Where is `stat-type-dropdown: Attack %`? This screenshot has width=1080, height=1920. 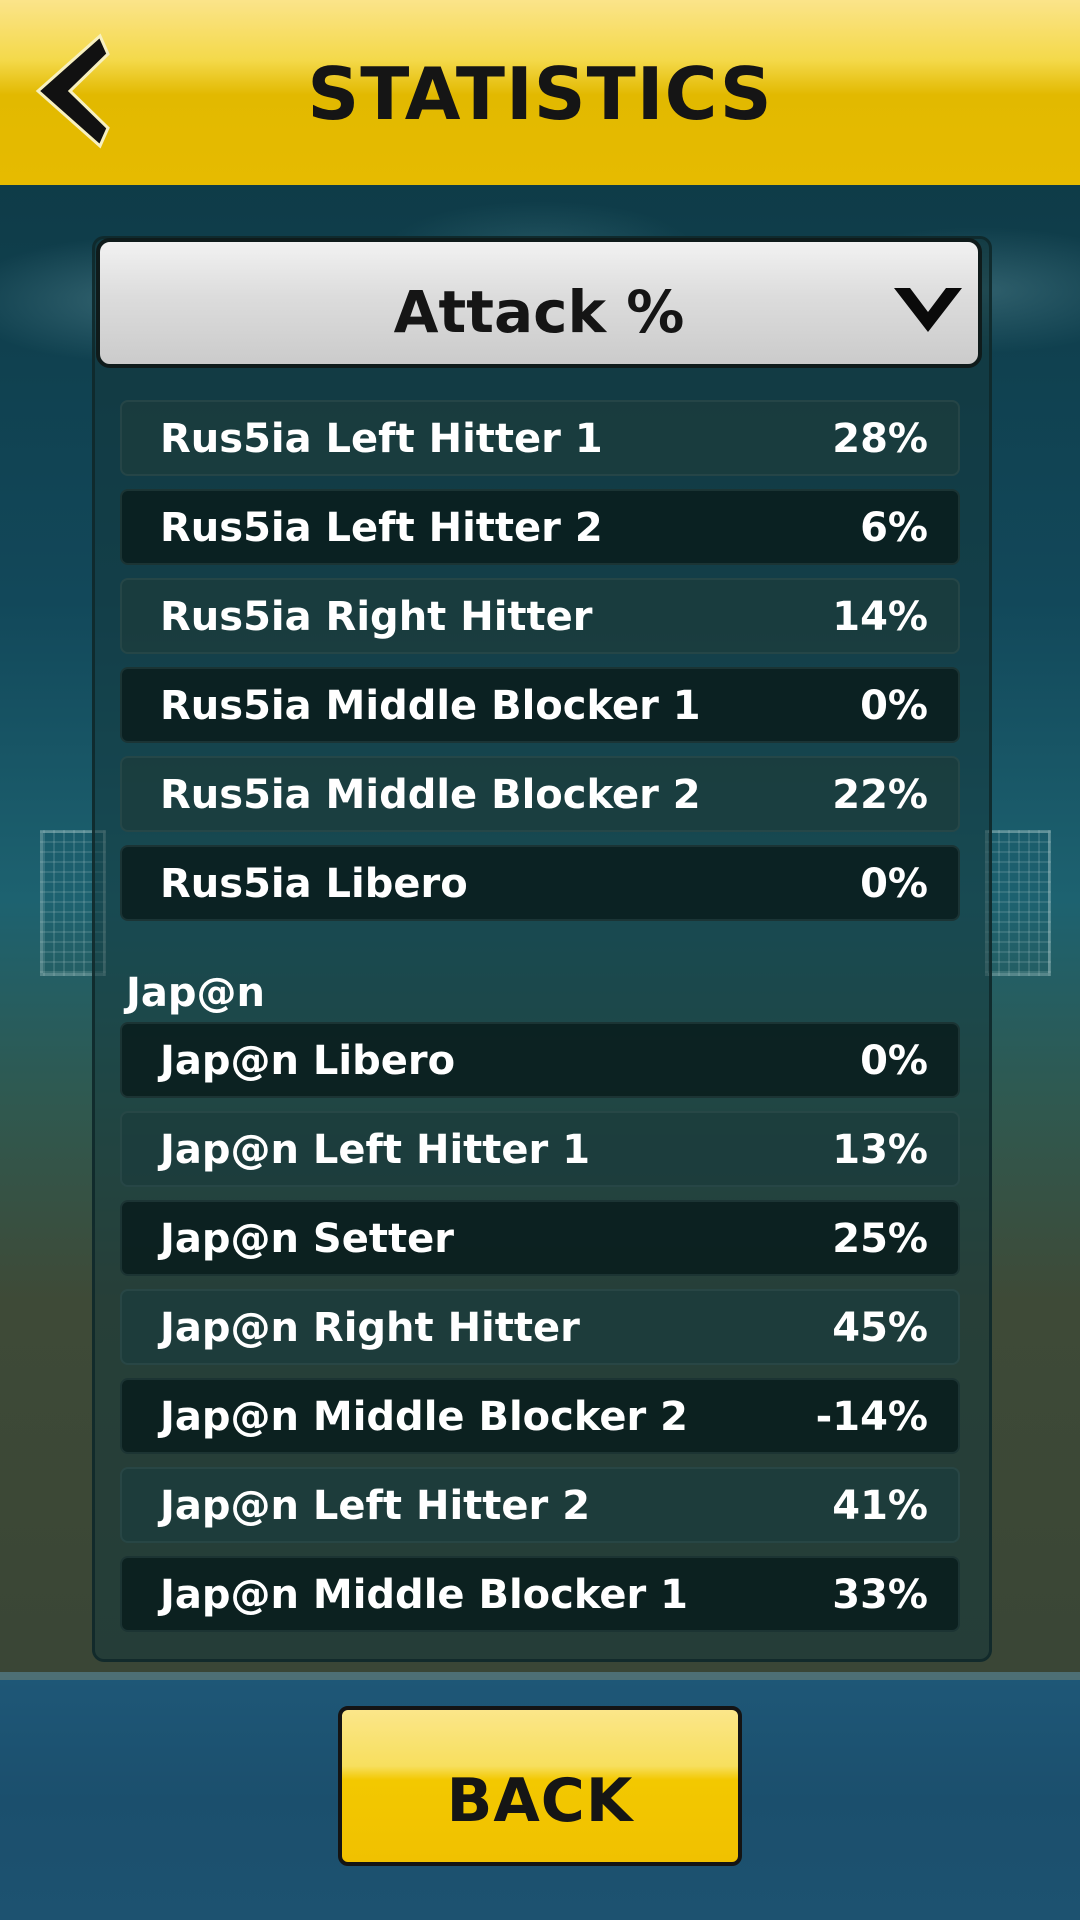 stat-type-dropdown: Attack % is located at coordinates (539, 303).